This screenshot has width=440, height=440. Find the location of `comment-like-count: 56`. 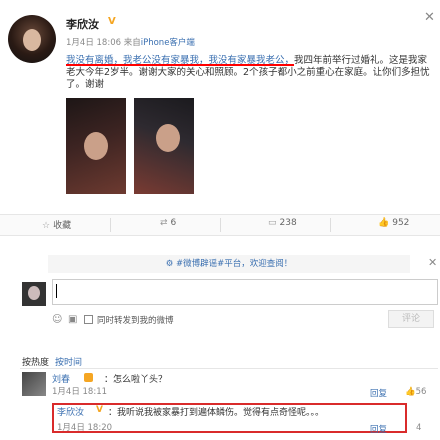

comment-like-count: 56 is located at coordinates (421, 392).